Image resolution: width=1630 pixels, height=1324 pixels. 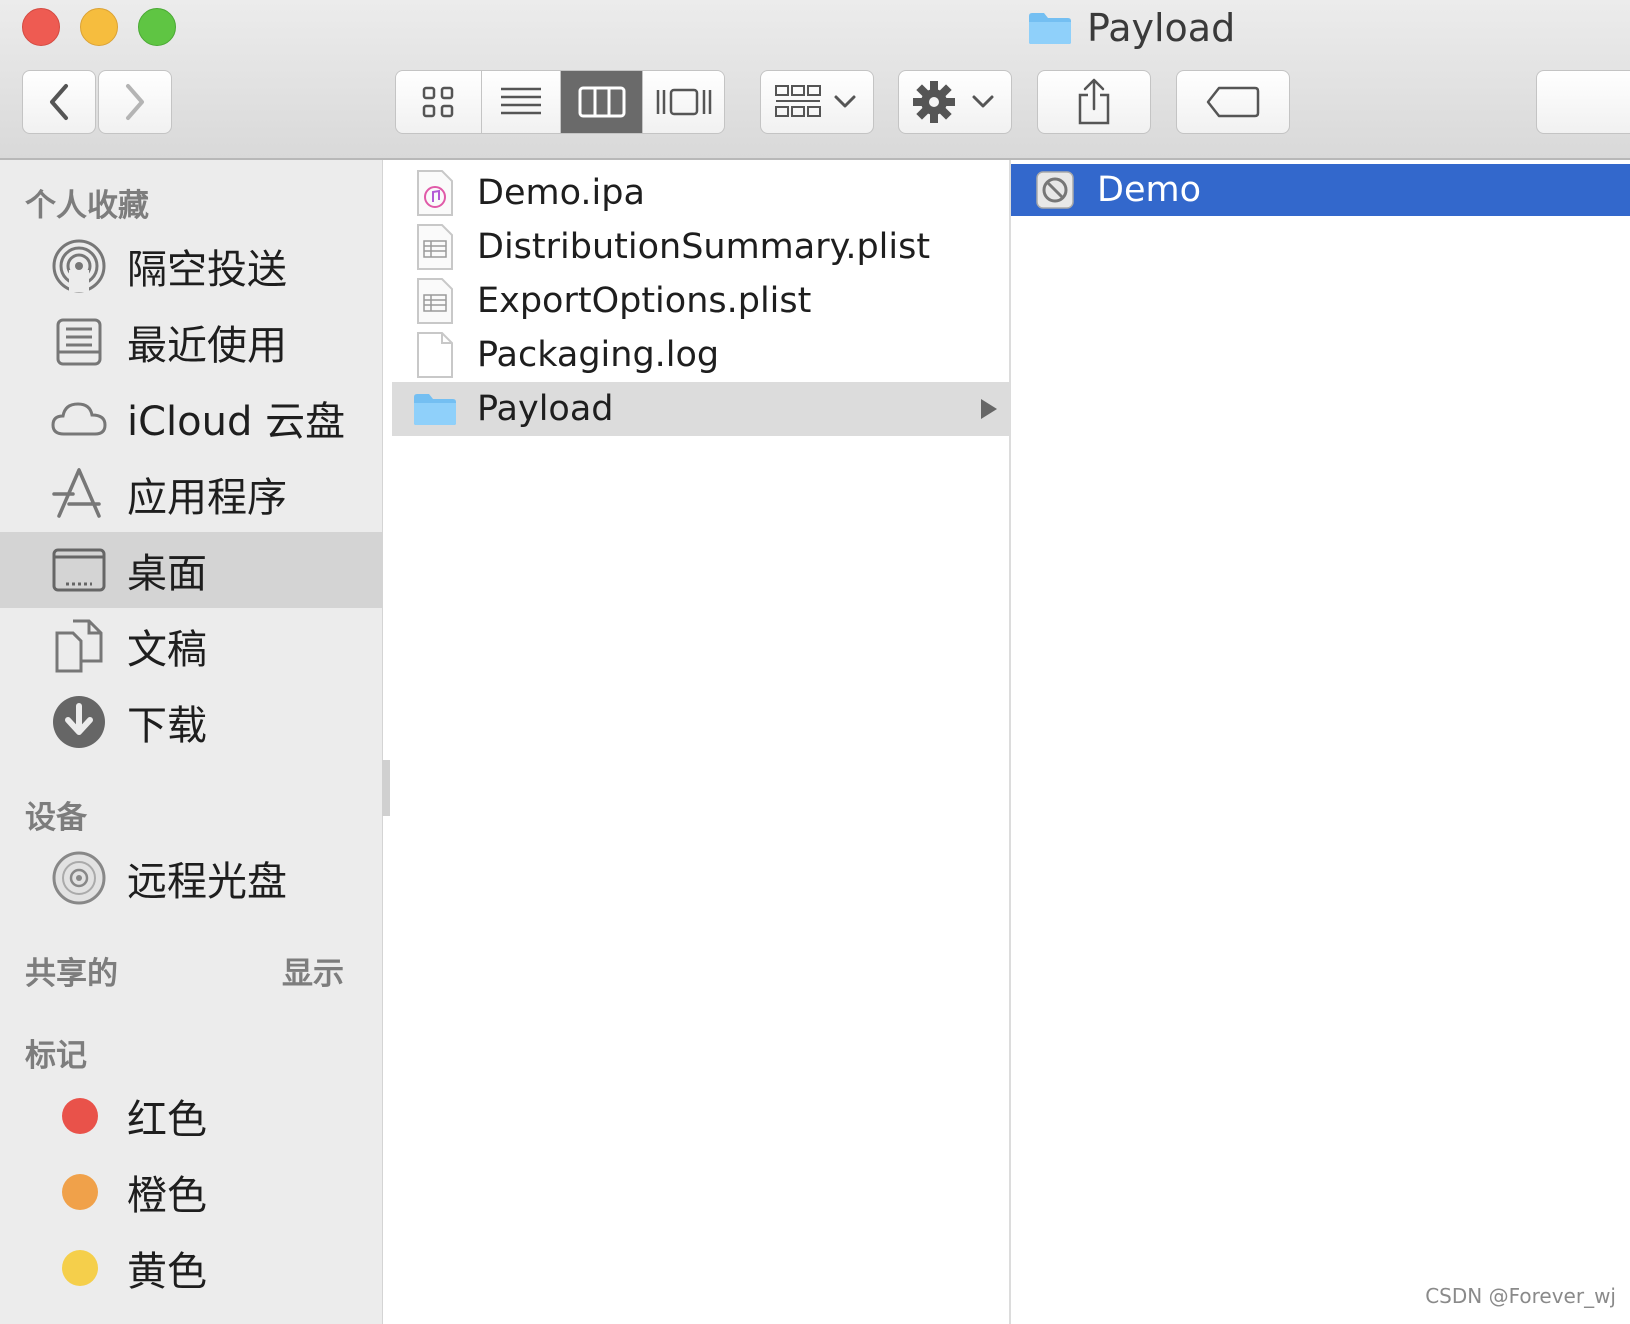 I want to click on sidebar-item-label: 黄色, so click(x=167, y=1272).